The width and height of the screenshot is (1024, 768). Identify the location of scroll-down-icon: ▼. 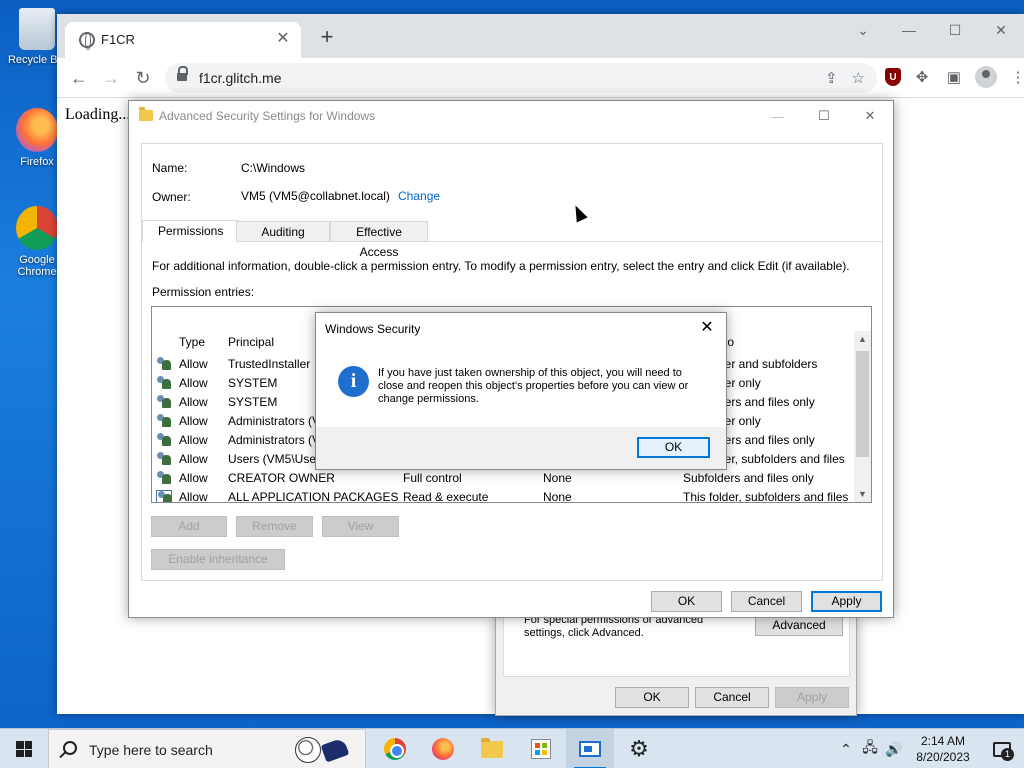
(862, 494).